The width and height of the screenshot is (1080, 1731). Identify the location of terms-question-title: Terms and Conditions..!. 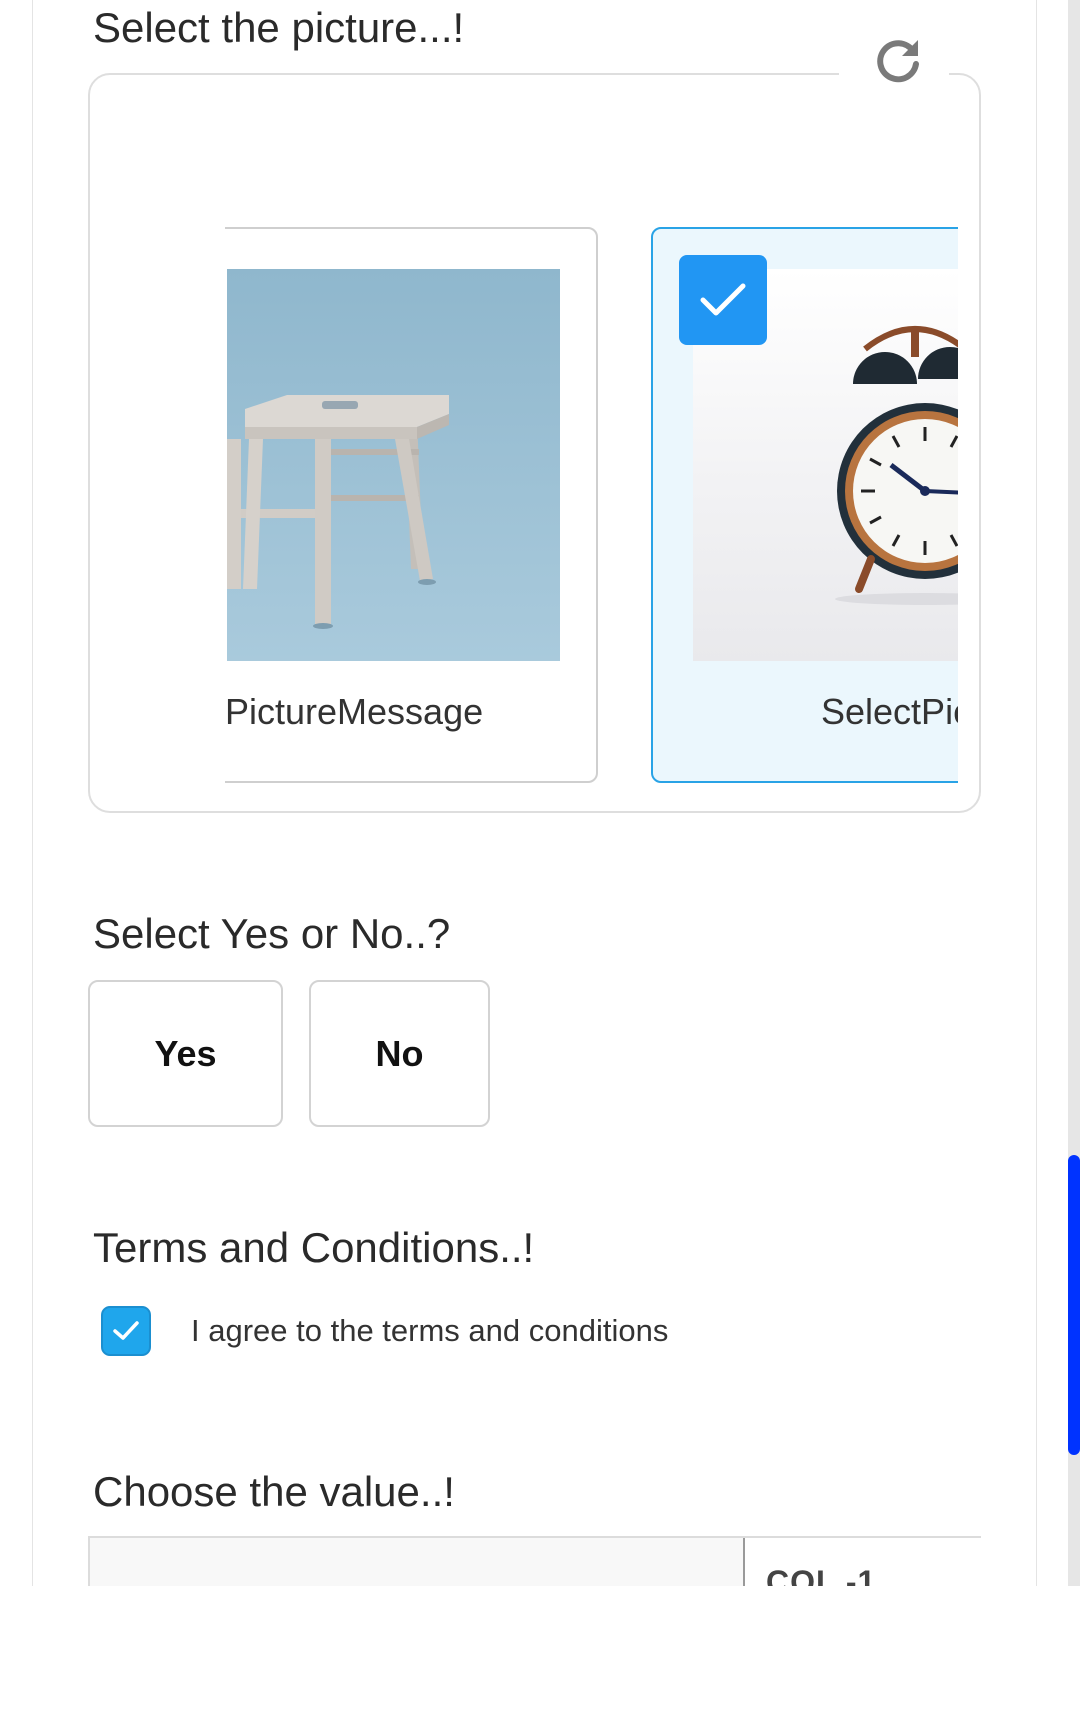
(314, 1247).